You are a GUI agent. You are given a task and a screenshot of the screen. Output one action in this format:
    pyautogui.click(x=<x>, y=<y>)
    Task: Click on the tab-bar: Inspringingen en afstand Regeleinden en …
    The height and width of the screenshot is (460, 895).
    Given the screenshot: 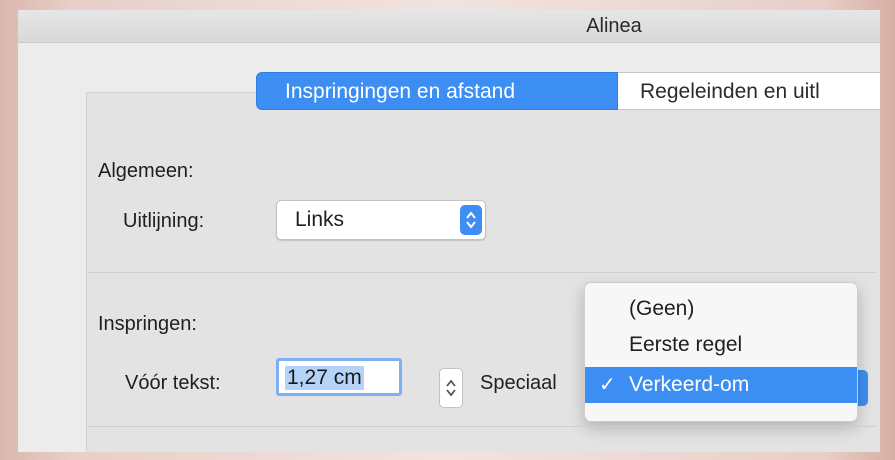 What is the action you would take?
    pyautogui.click(x=568, y=91)
    